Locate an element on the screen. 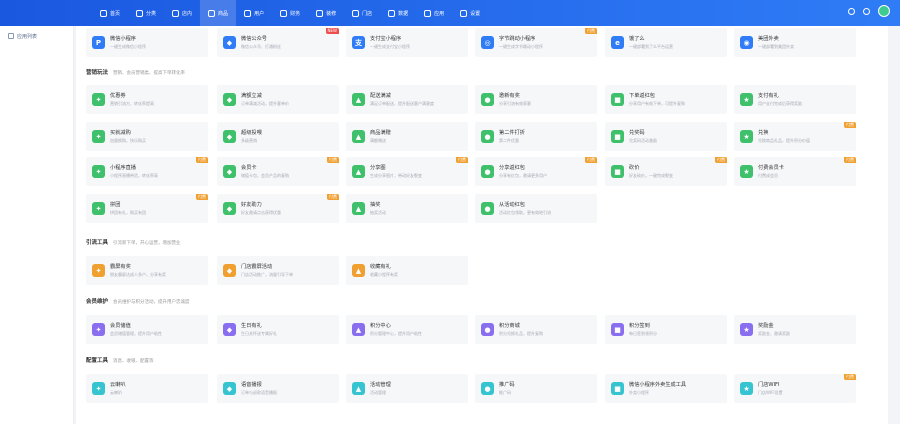  nav-item-label: 财务 is located at coordinates (295, 13).